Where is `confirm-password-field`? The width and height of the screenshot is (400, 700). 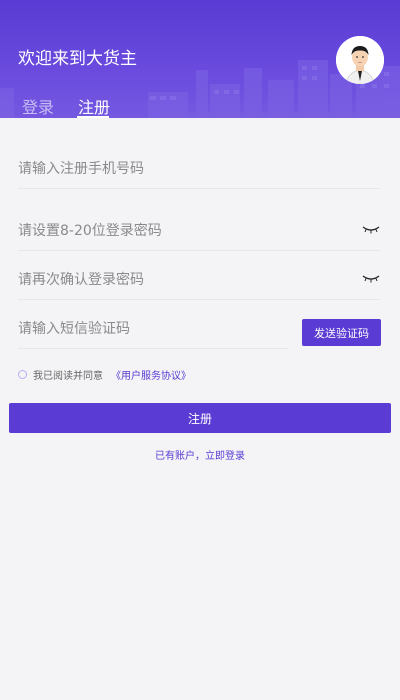
confirm-password-field is located at coordinates (199, 280).